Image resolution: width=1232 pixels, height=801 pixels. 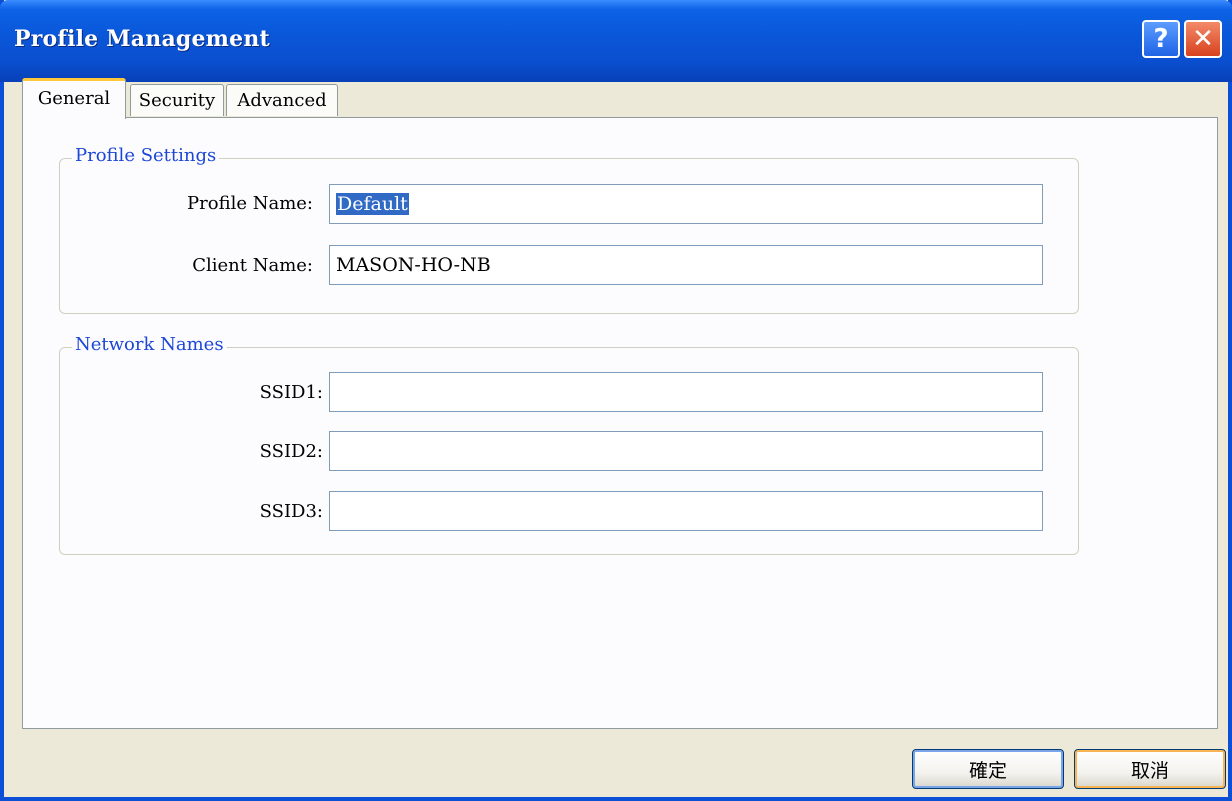 What do you see at coordinates (372, 204) in the screenshot?
I see `profile-name-value: Default` at bounding box center [372, 204].